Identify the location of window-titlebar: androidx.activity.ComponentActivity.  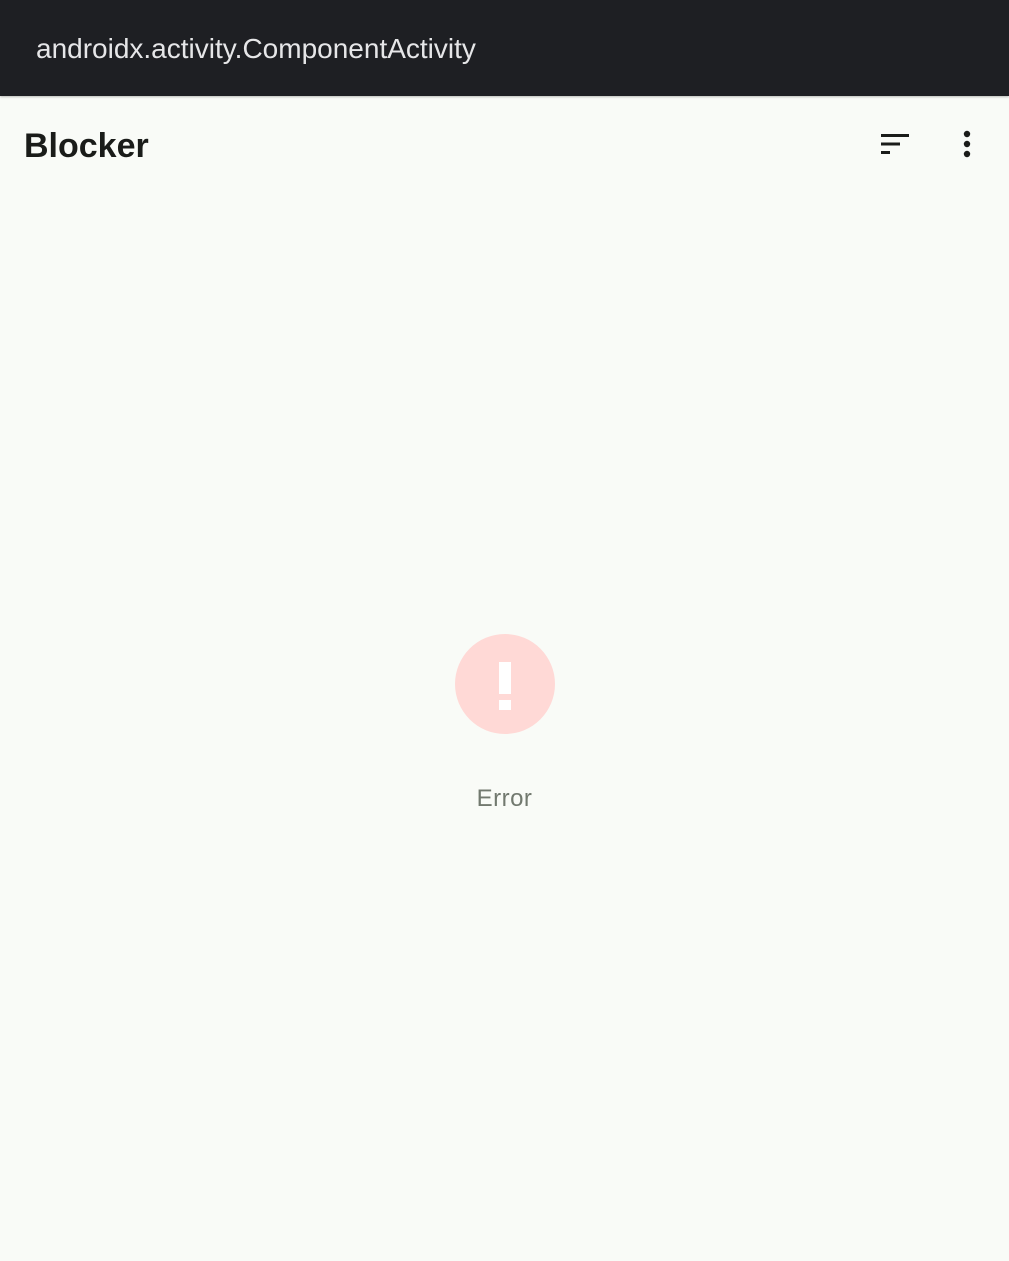
(504, 48).